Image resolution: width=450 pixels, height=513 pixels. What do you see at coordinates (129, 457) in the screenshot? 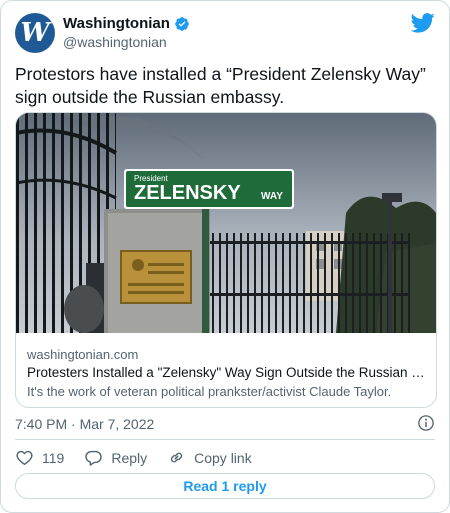
I see `reply-label: Reply` at bounding box center [129, 457].